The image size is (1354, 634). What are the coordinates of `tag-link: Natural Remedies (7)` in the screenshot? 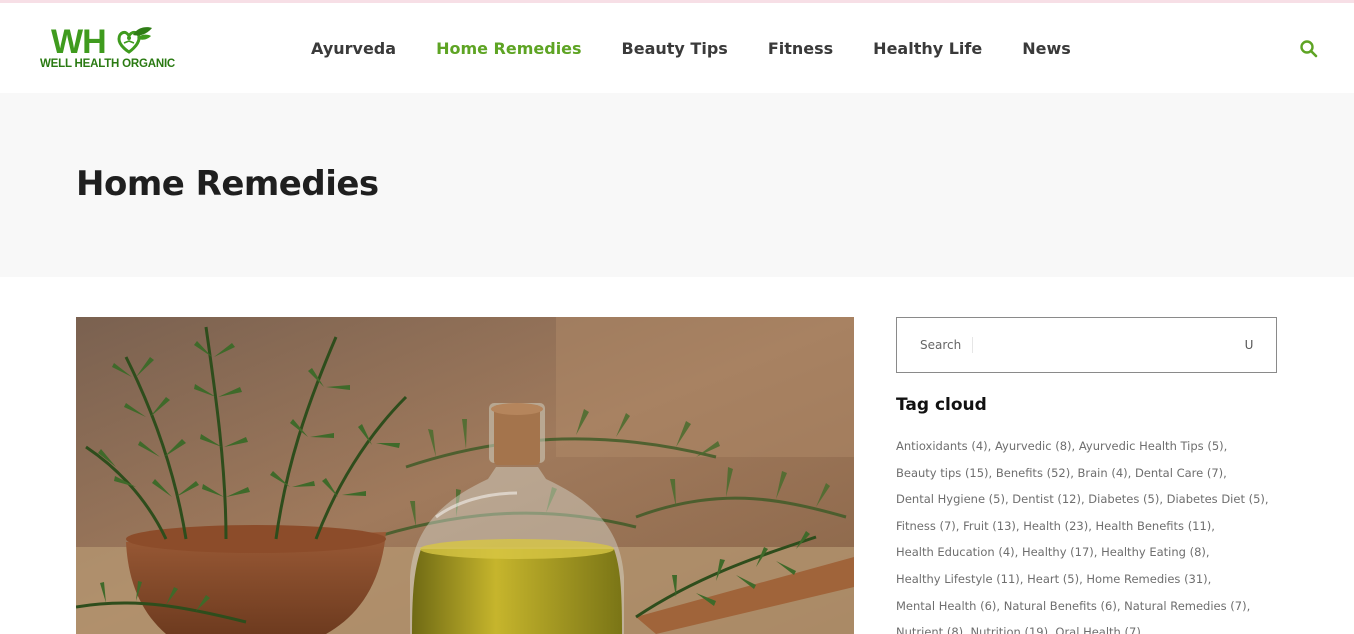 It's located at (1185, 606).